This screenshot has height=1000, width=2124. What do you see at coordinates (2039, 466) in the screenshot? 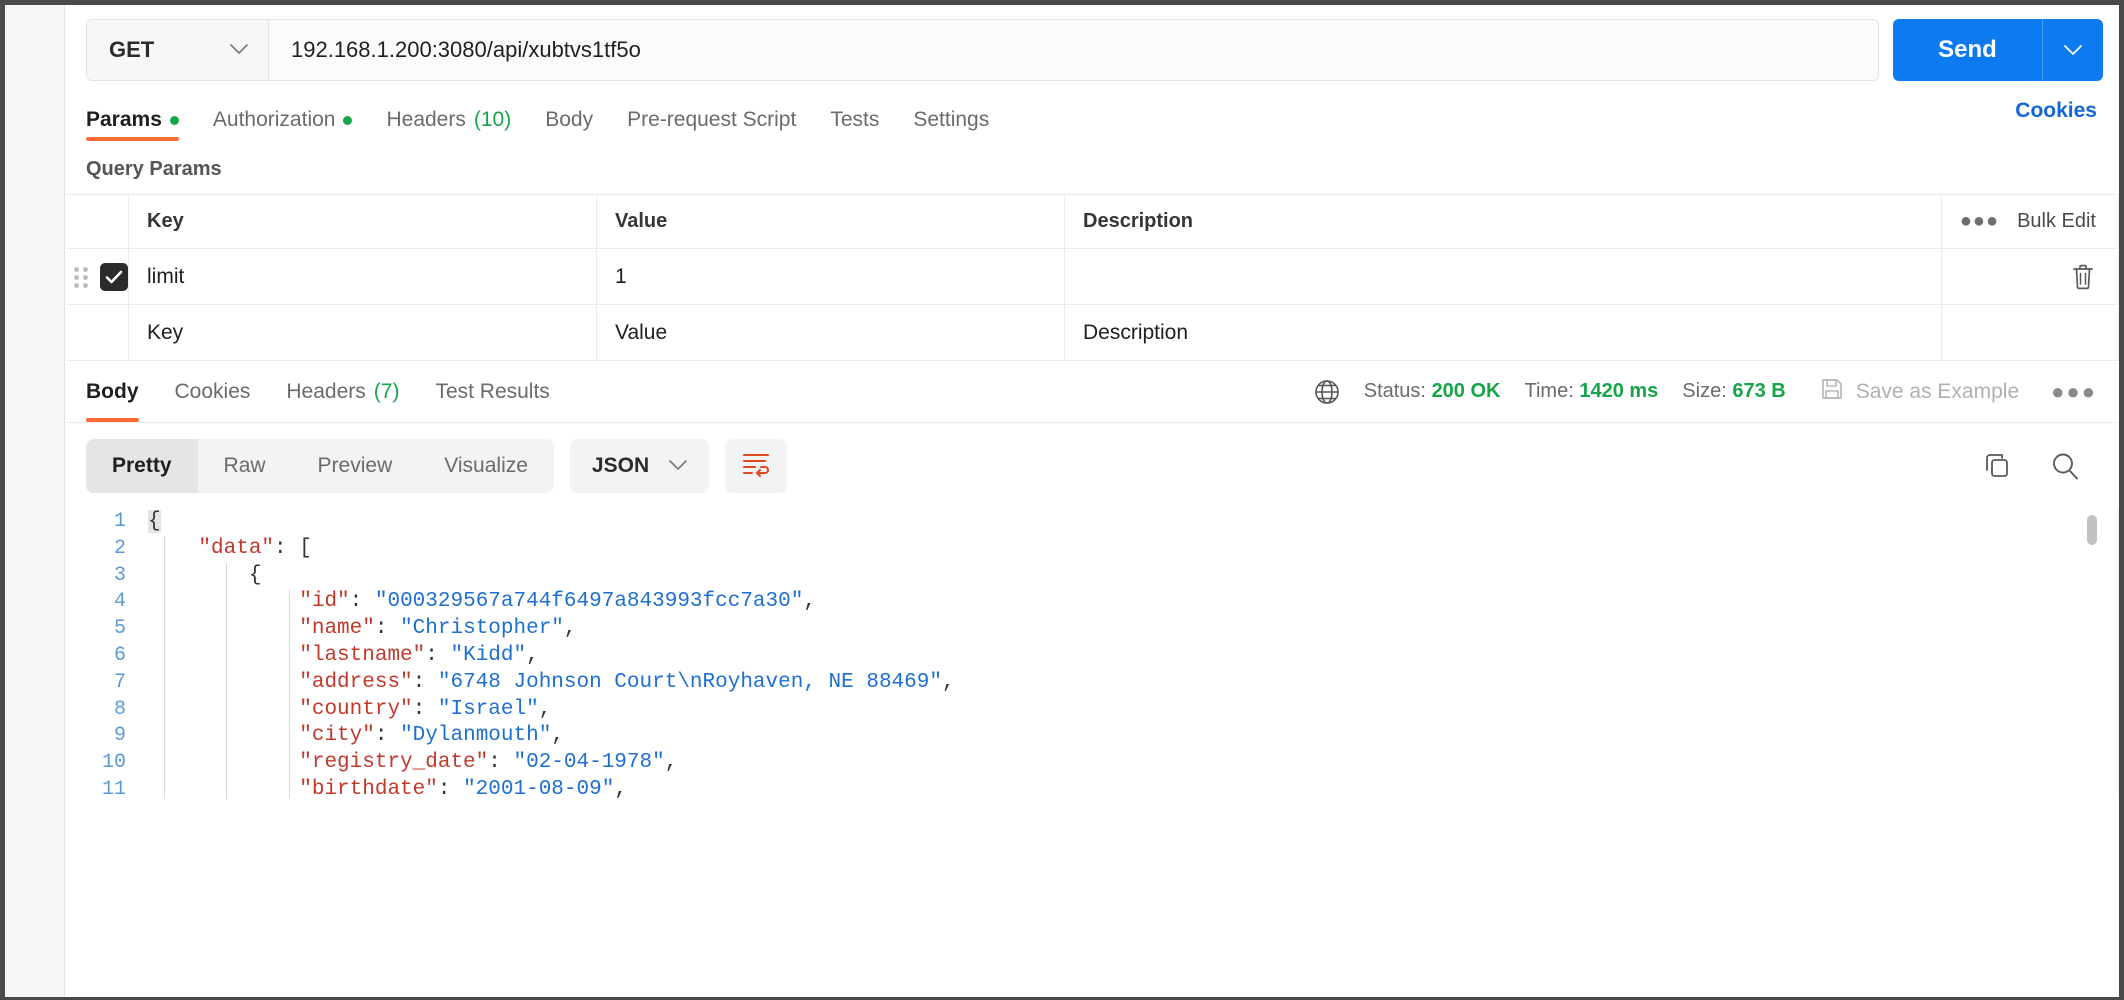
I see `body-toolbar-actions` at bounding box center [2039, 466].